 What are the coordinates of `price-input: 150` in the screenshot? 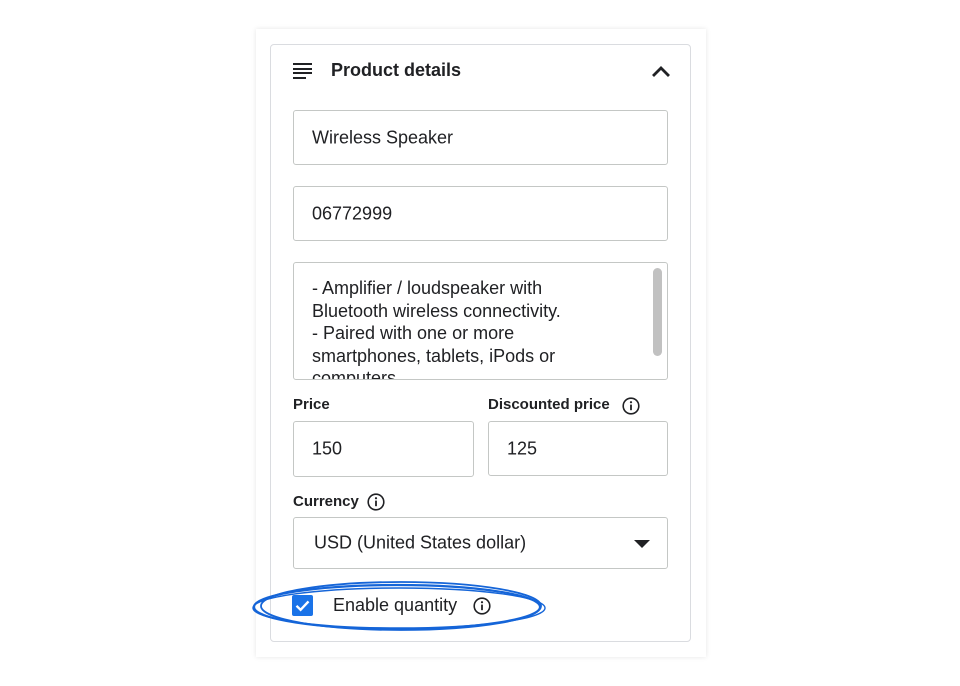 It's located at (383, 449).